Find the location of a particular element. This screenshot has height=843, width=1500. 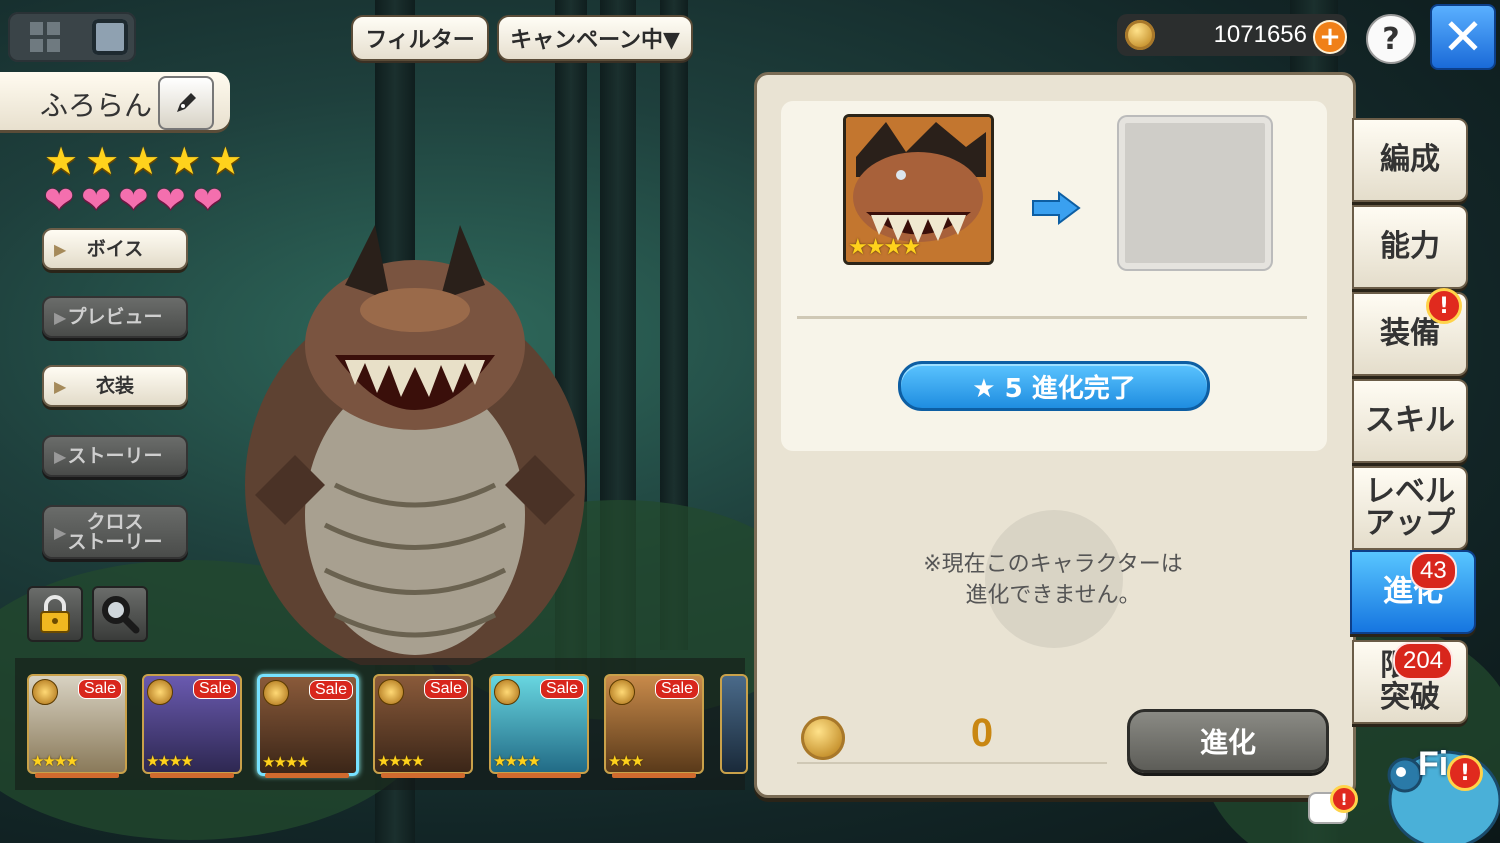

count-badge: 204 is located at coordinates (1423, 661).